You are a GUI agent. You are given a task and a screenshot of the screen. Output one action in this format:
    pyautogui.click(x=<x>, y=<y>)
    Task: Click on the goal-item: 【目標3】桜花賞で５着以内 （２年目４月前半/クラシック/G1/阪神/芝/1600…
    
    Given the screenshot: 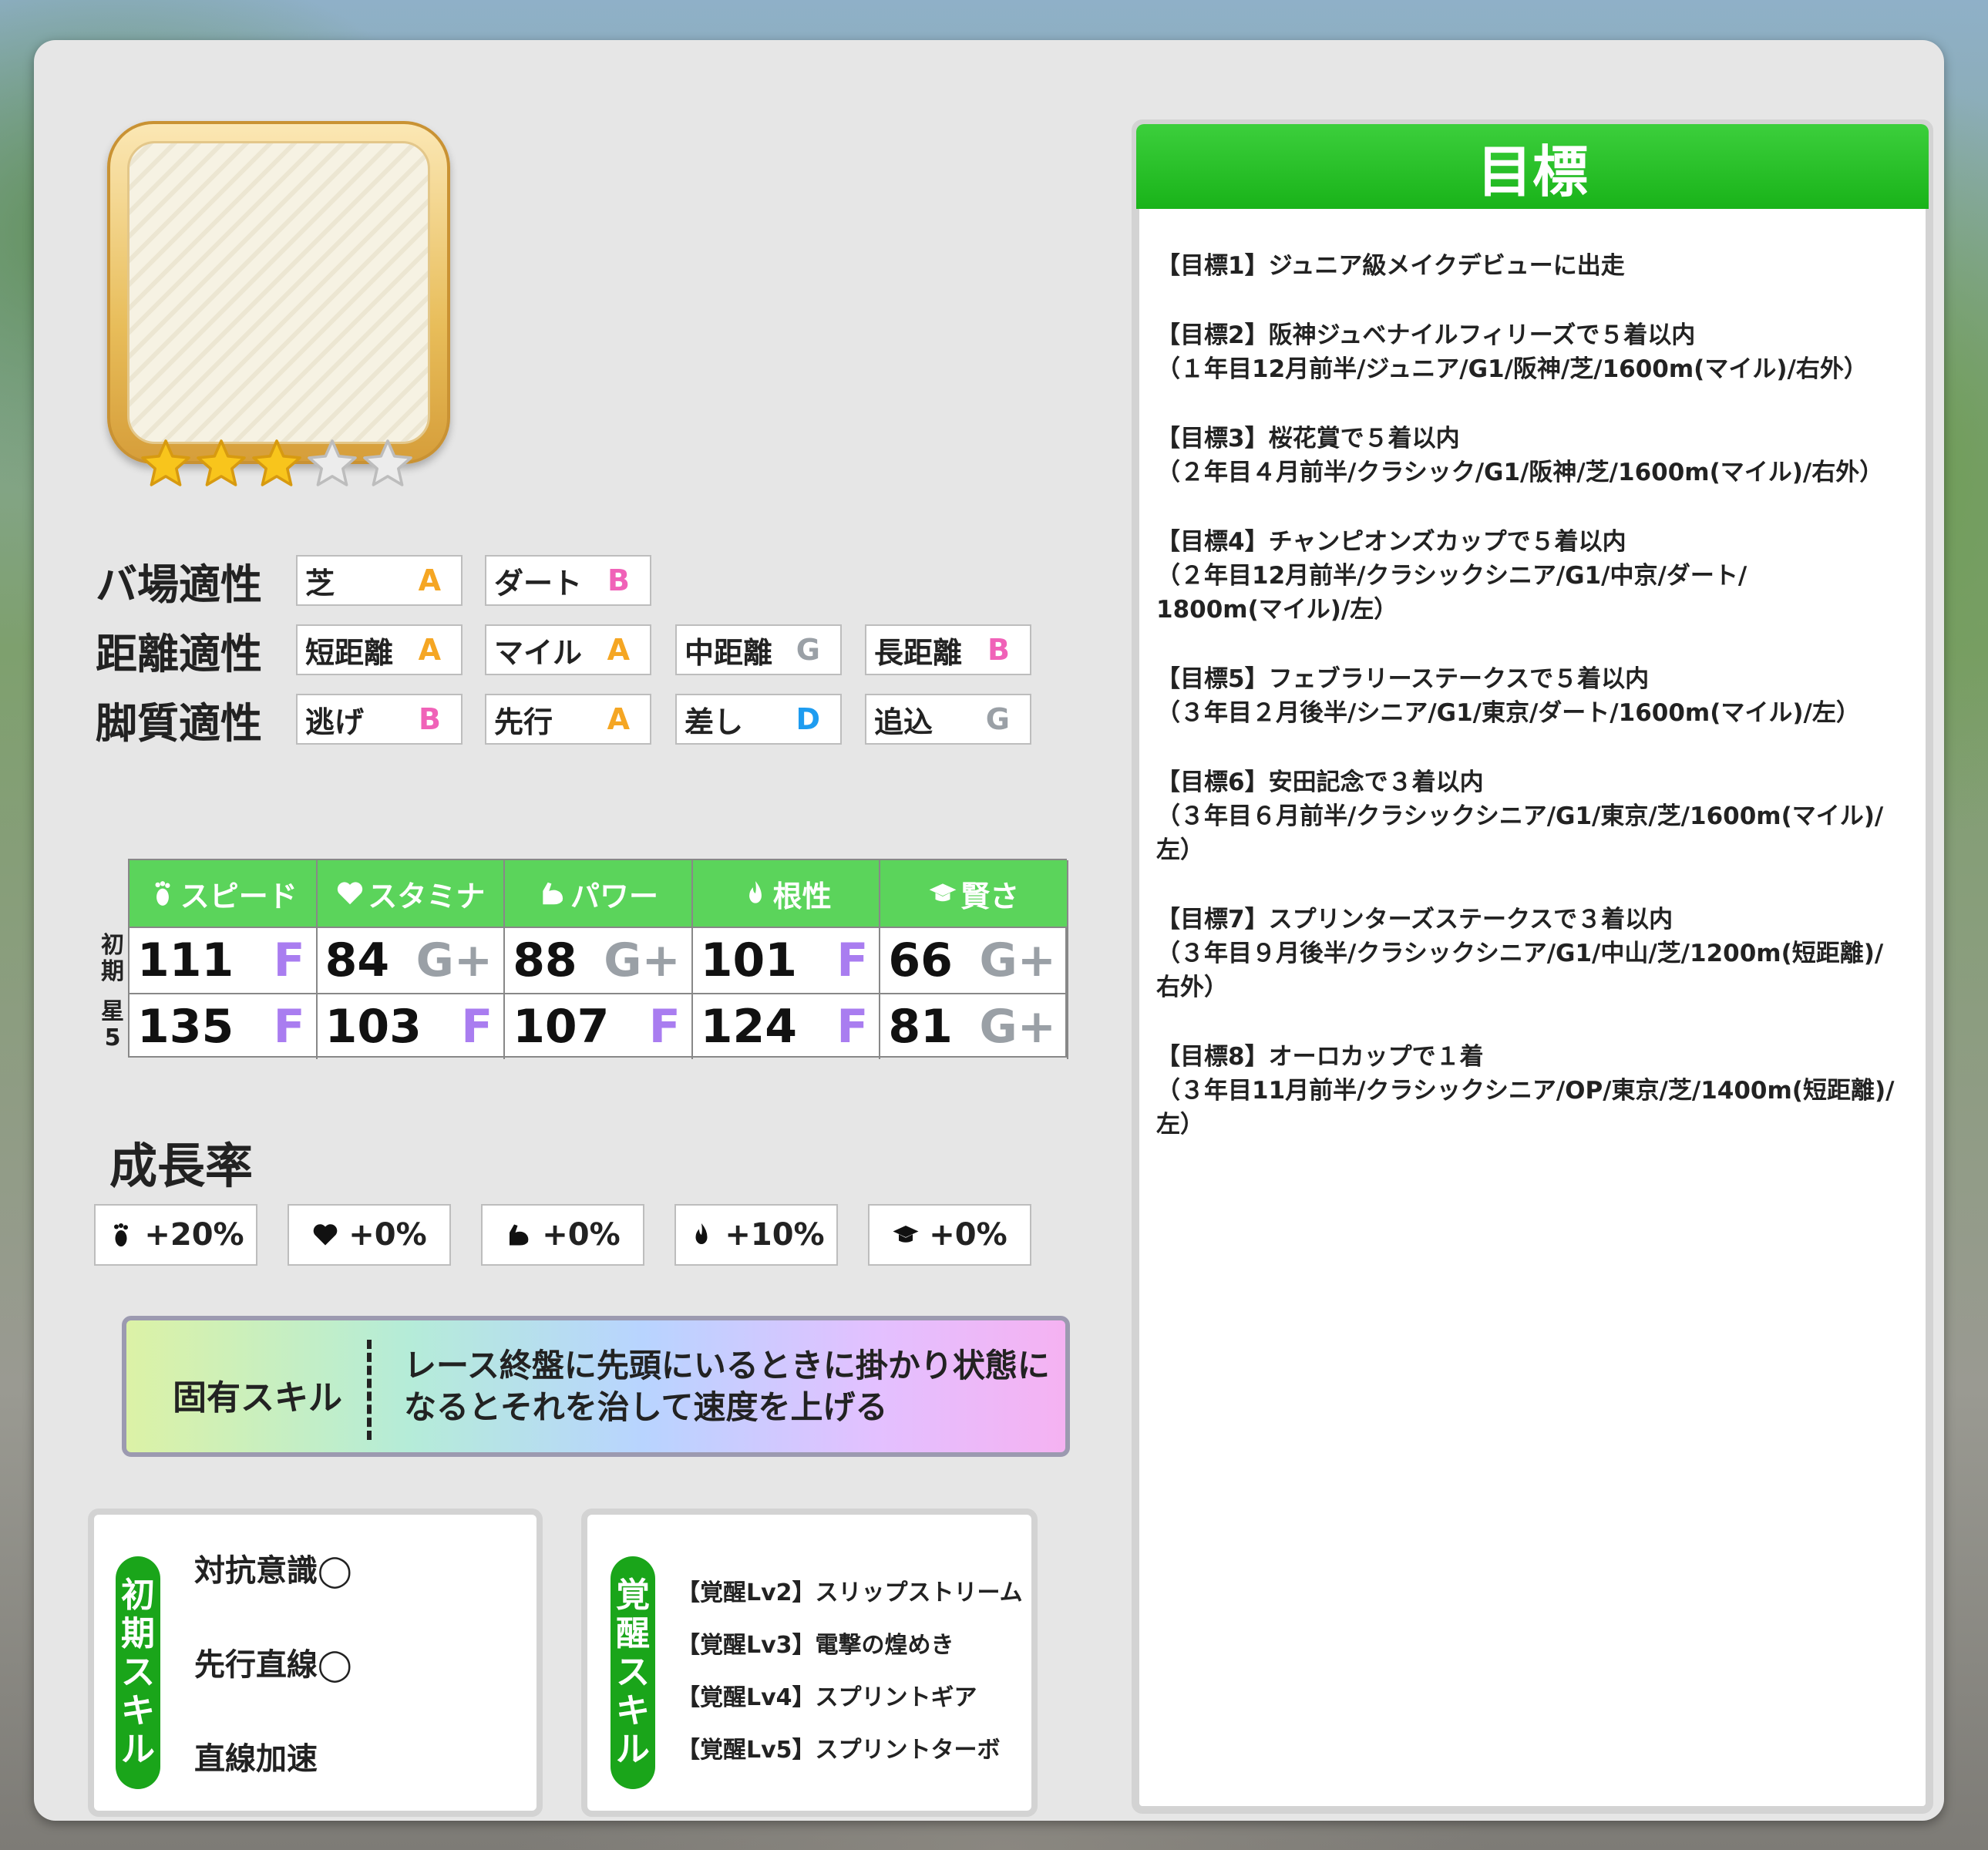 What is the action you would take?
    pyautogui.click(x=1542, y=456)
    